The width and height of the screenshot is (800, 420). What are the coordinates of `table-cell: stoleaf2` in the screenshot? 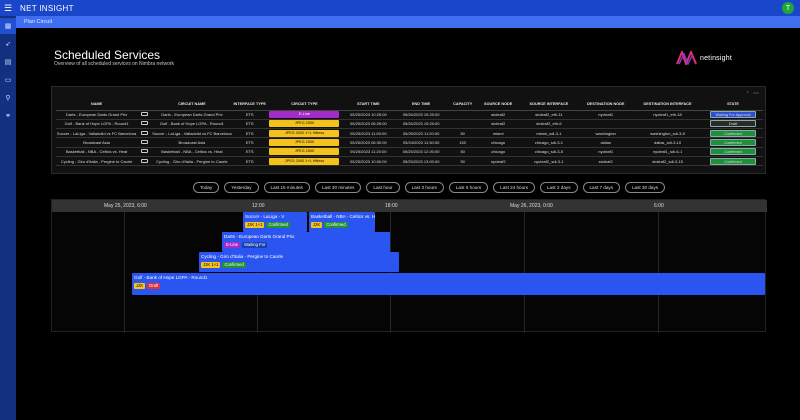 It's located at (606, 161).